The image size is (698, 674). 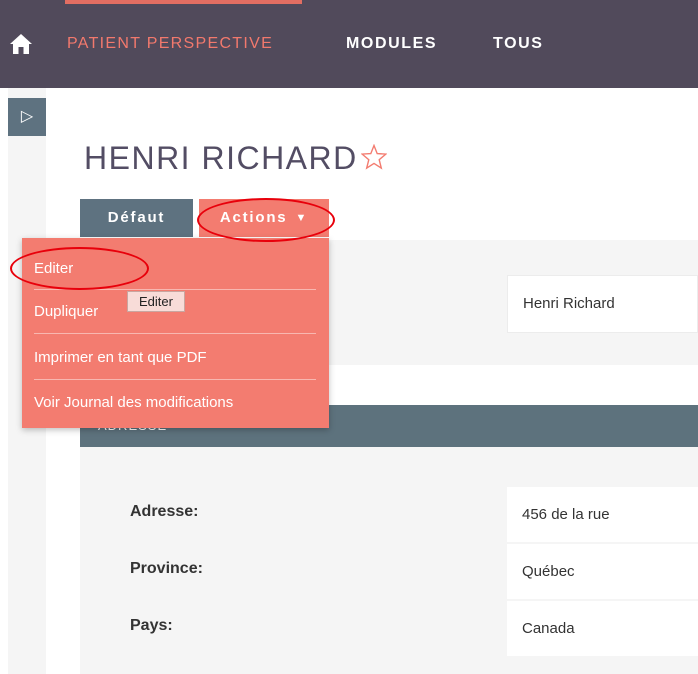 What do you see at coordinates (66, 312) in the screenshot?
I see `menu-item-duplicate: Dupliquer` at bounding box center [66, 312].